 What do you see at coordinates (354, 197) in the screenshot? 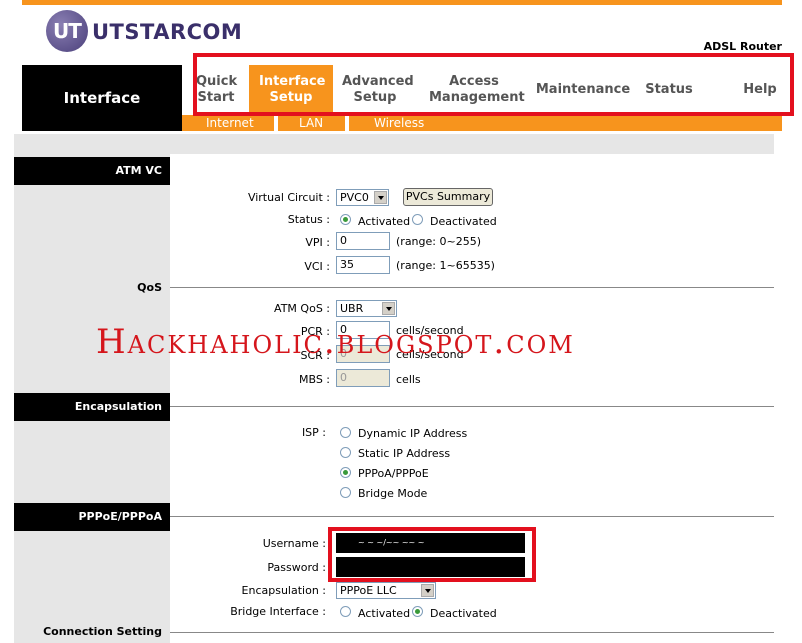
I see `virtual-circuit-value: PVC0` at bounding box center [354, 197].